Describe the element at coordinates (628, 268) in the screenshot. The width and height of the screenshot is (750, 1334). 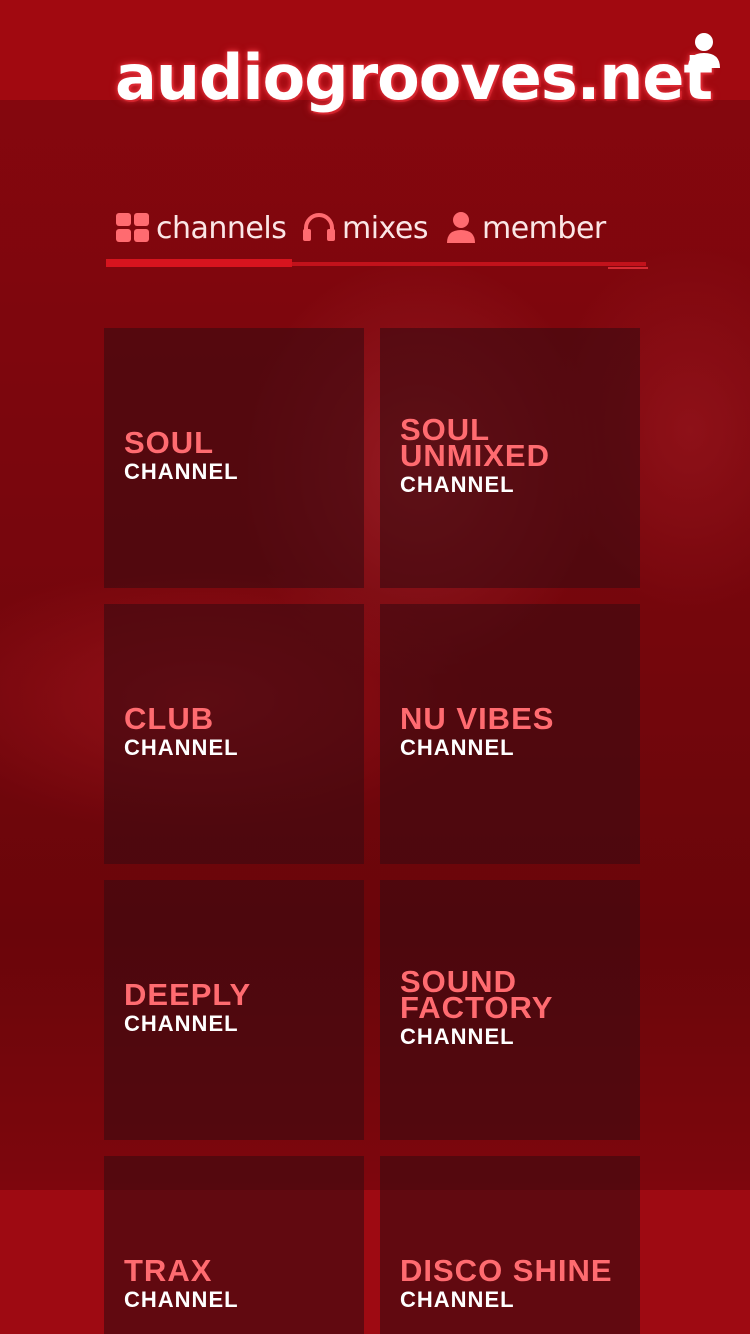
I see `nav-underline-tail` at that location.